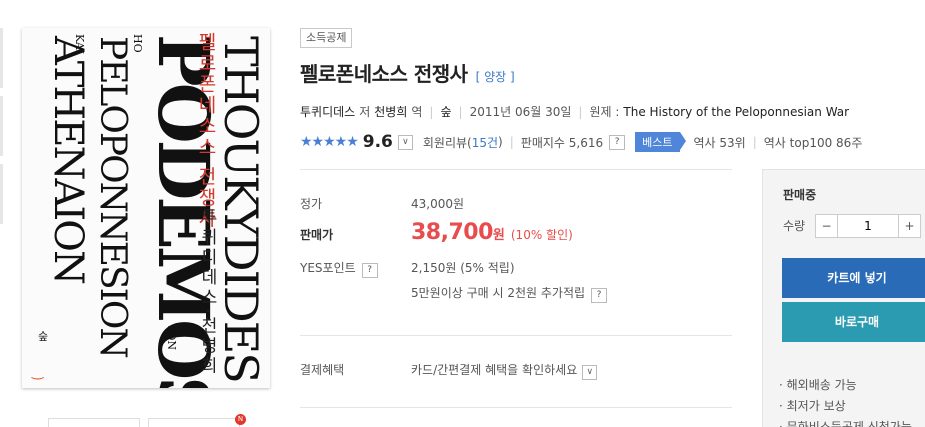  Describe the element at coordinates (660, 142) in the screenshot. I see `best-badge: 베스트` at that location.